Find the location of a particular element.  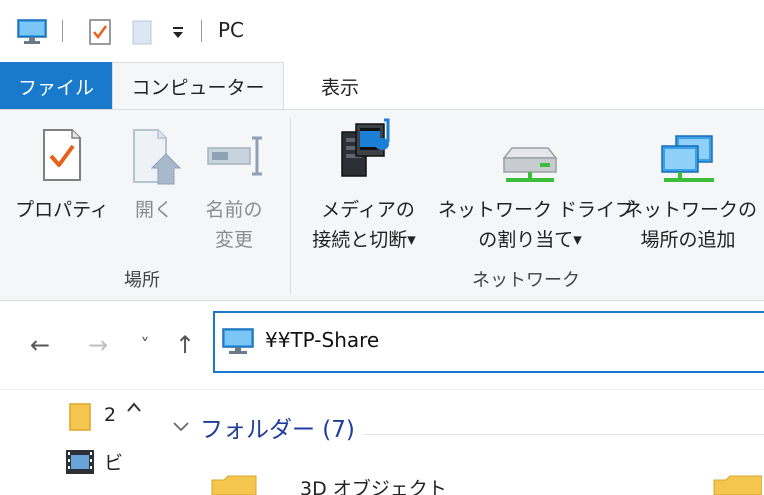

media-connect-button: メディアの 接続と切断▼ is located at coordinates (368, 185).